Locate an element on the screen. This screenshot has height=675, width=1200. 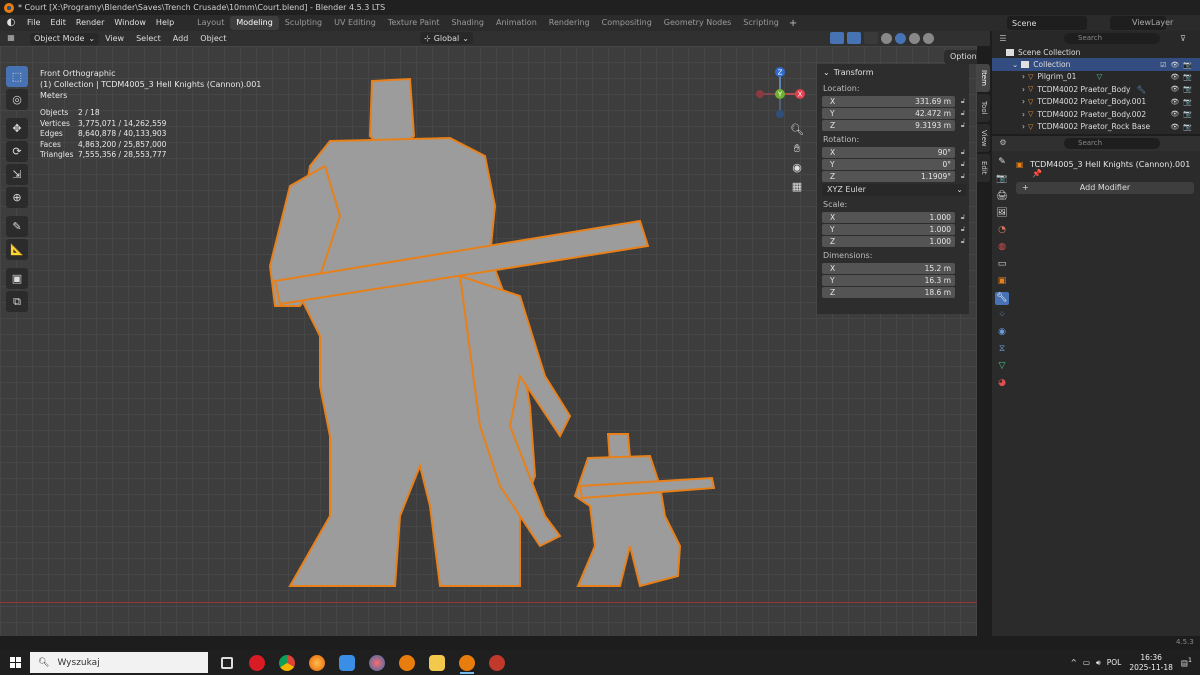
tab-item: Item is located at coordinates (983, 78).